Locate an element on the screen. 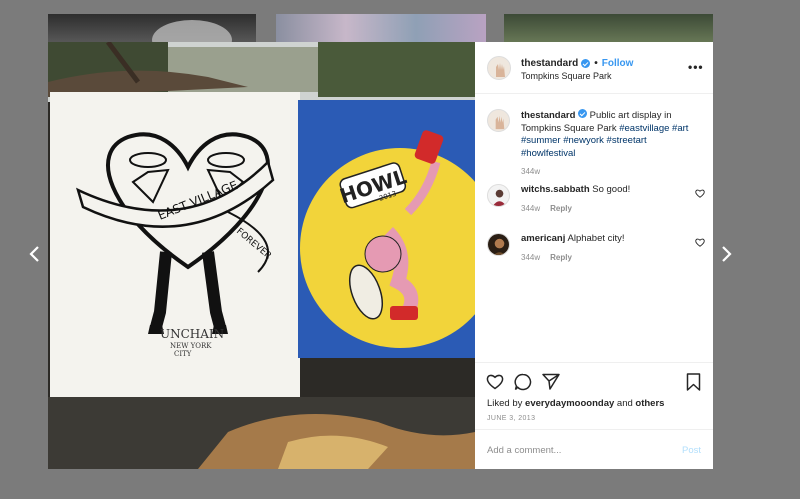 This screenshot has height=499, width=800. comment-body: witchs.sabbath So good! 344w Reply is located at coordinates (601, 199).